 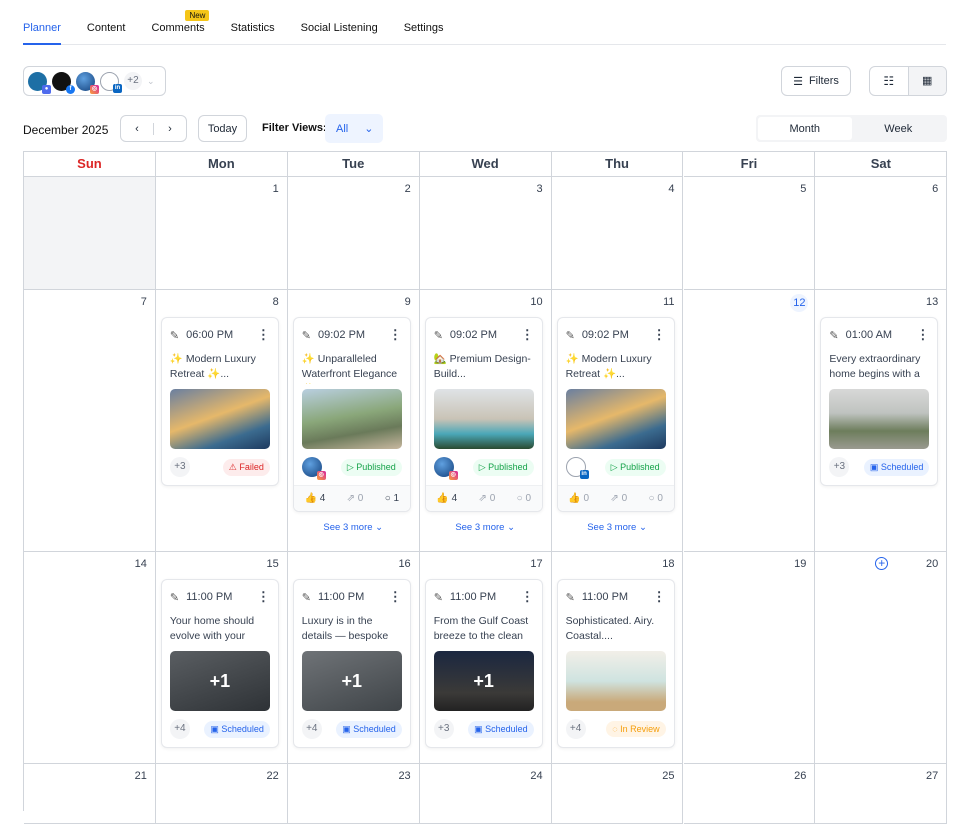 What do you see at coordinates (90, 658) in the screenshot?
I see `day-cell: 14` at bounding box center [90, 658].